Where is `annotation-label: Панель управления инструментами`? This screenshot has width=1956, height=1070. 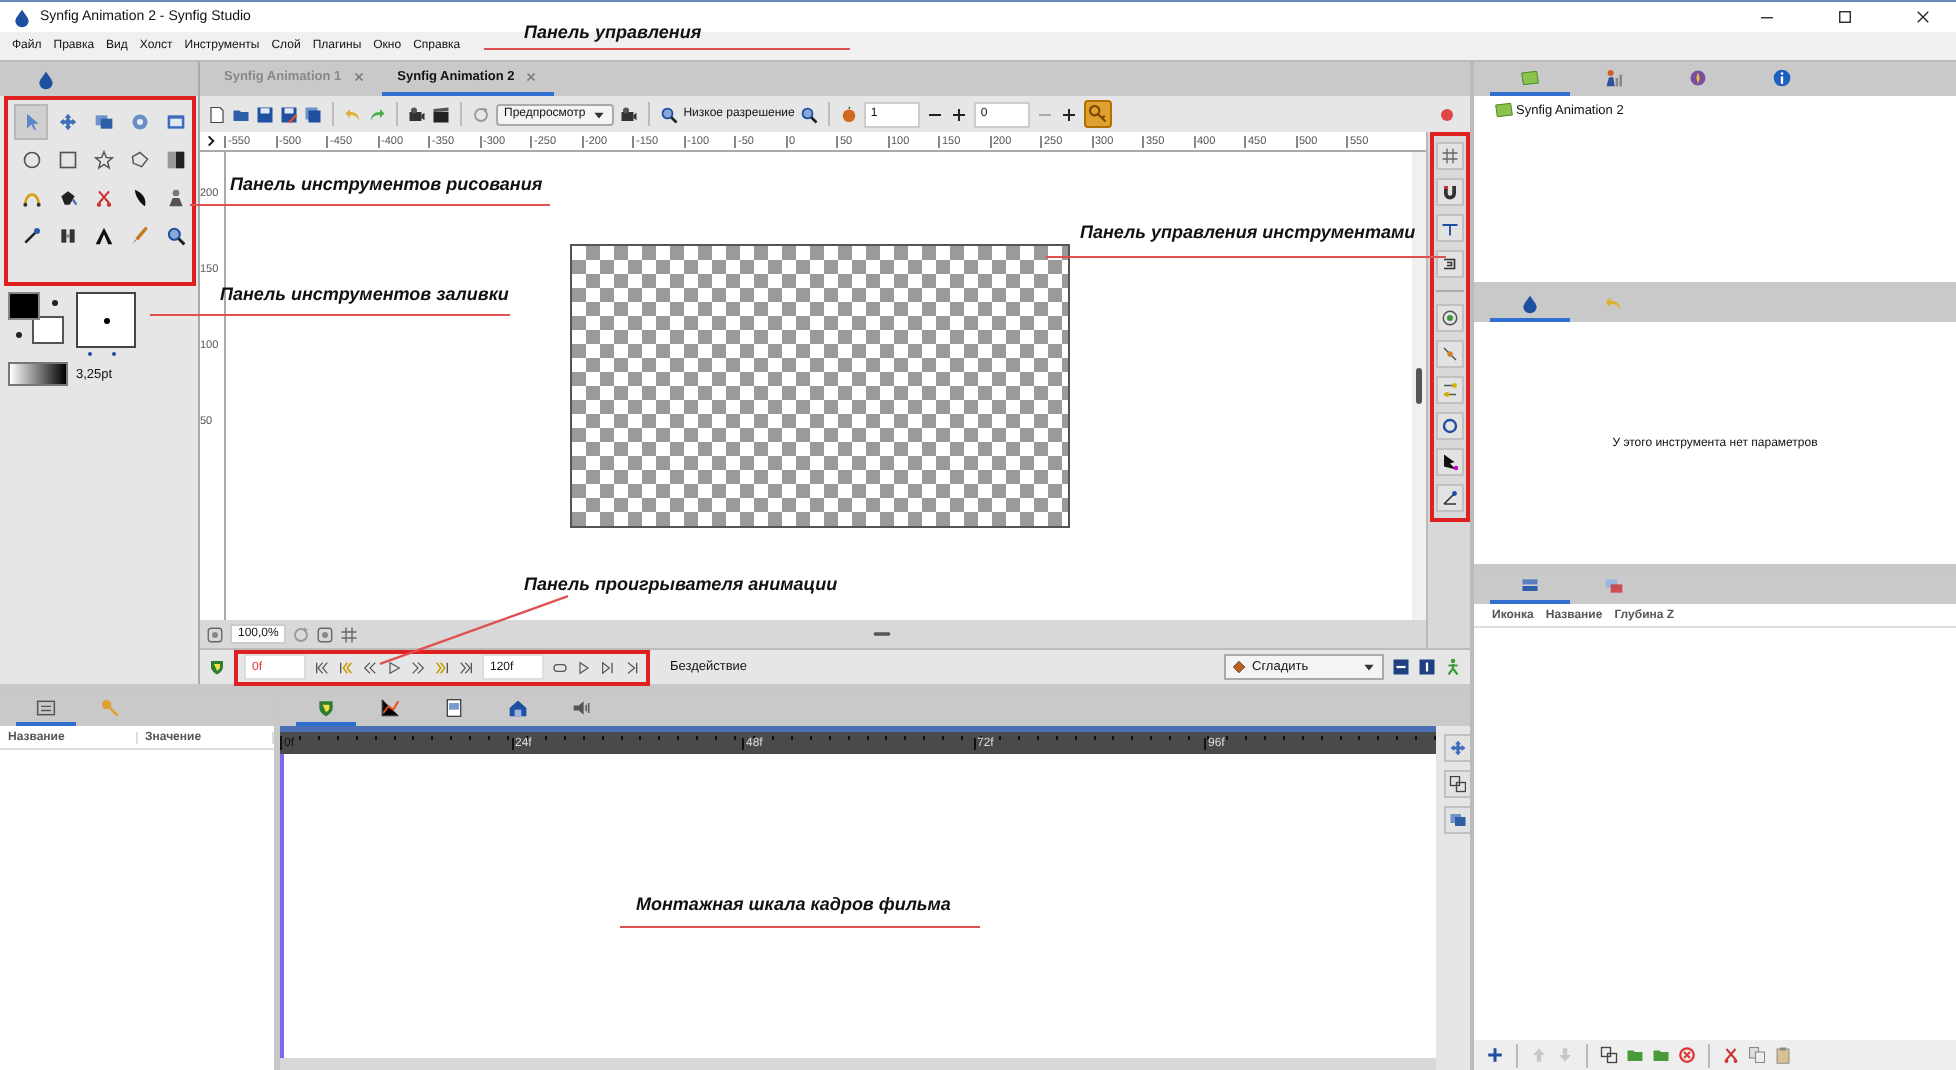 annotation-label: Панель управления инструментами is located at coordinates (1248, 232).